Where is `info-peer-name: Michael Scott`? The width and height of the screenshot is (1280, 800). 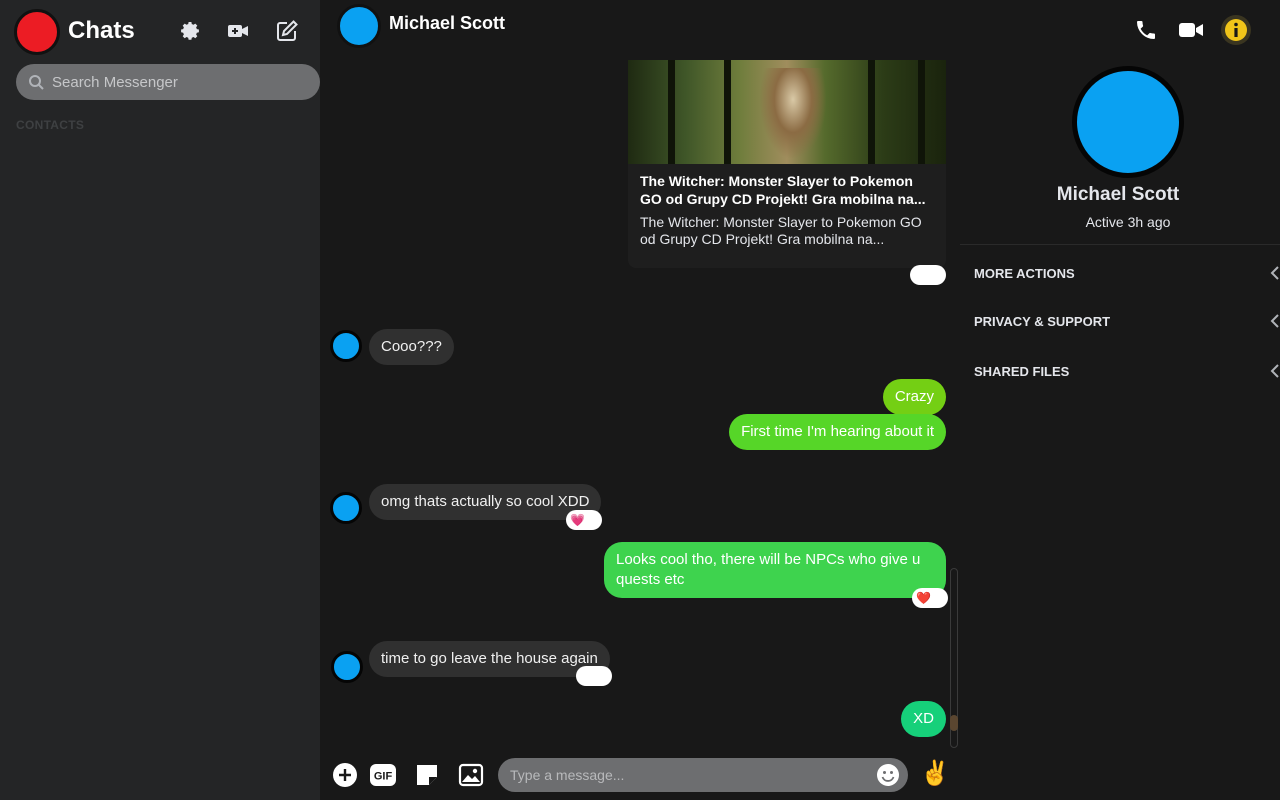 info-peer-name: Michael Scott is located at coordinates (1118, 194).